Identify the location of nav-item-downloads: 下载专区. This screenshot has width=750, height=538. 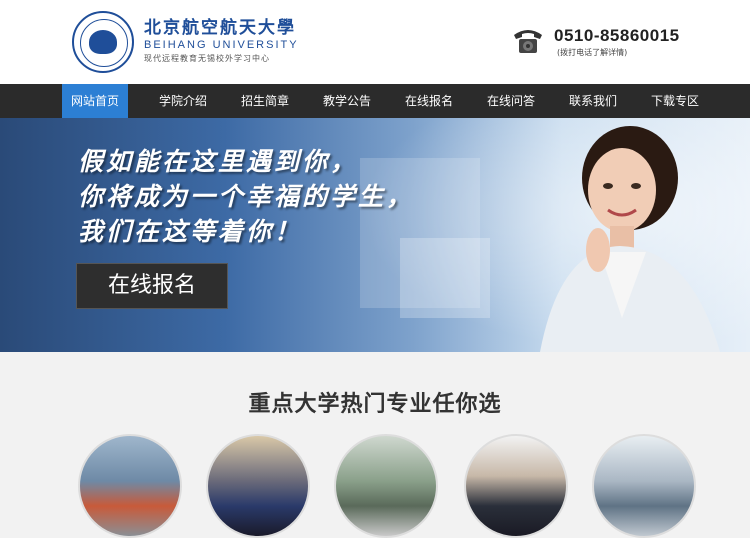
(675, 101).